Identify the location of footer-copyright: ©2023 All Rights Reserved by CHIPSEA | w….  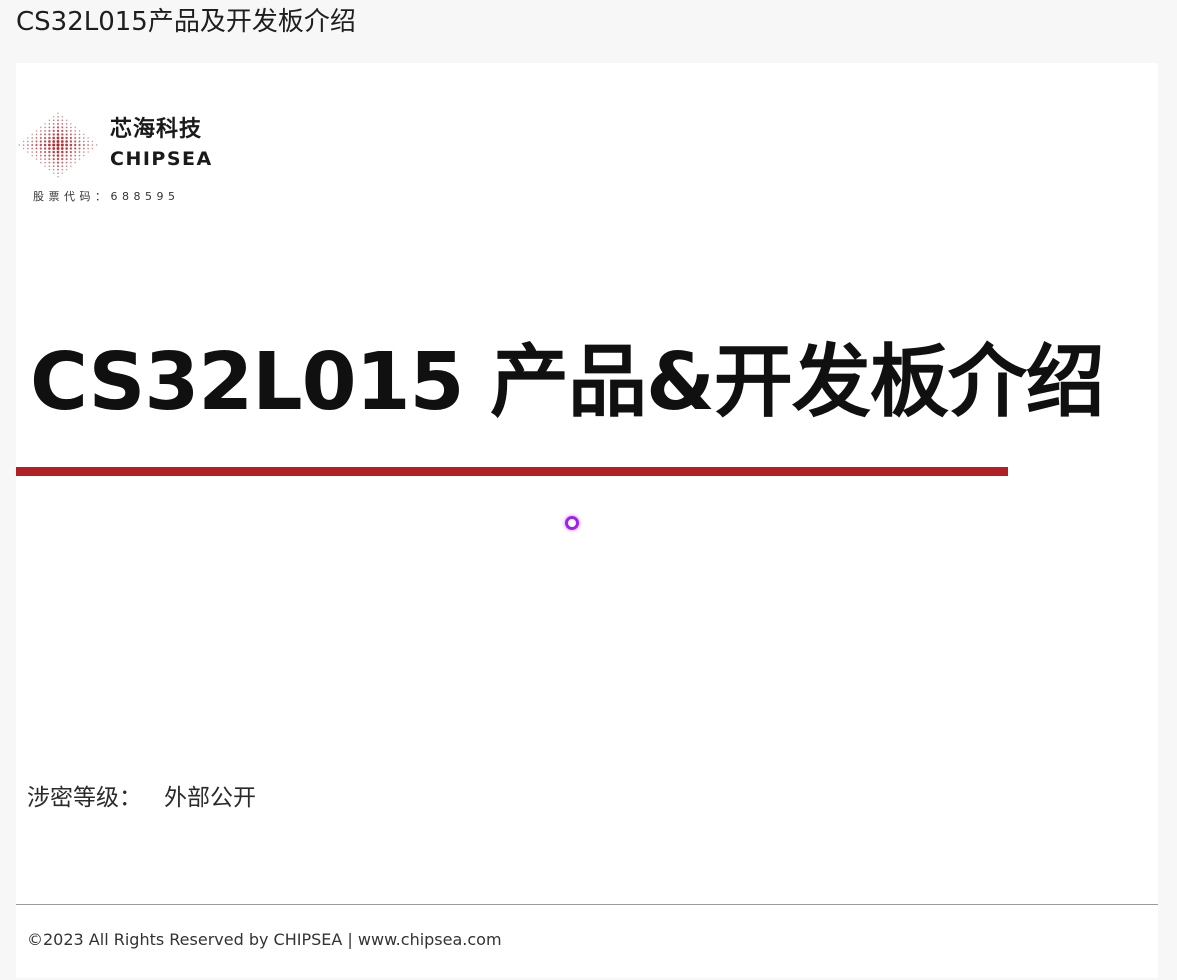
(264, 939).